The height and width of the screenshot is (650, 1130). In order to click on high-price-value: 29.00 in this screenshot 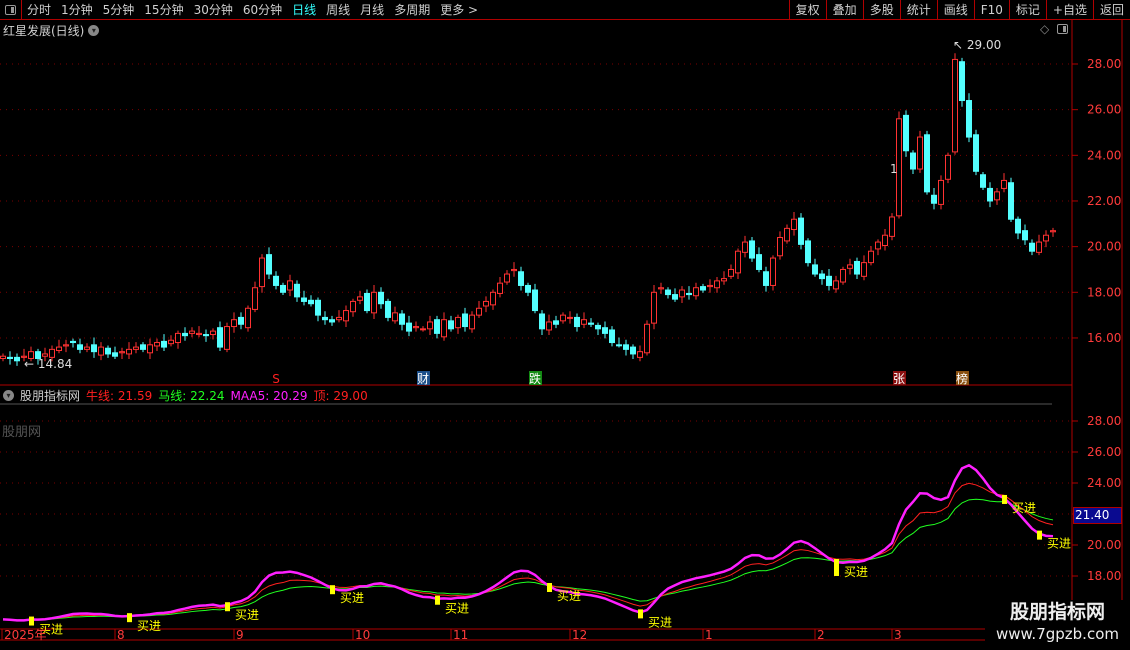, I will do `click(984, 45)`.